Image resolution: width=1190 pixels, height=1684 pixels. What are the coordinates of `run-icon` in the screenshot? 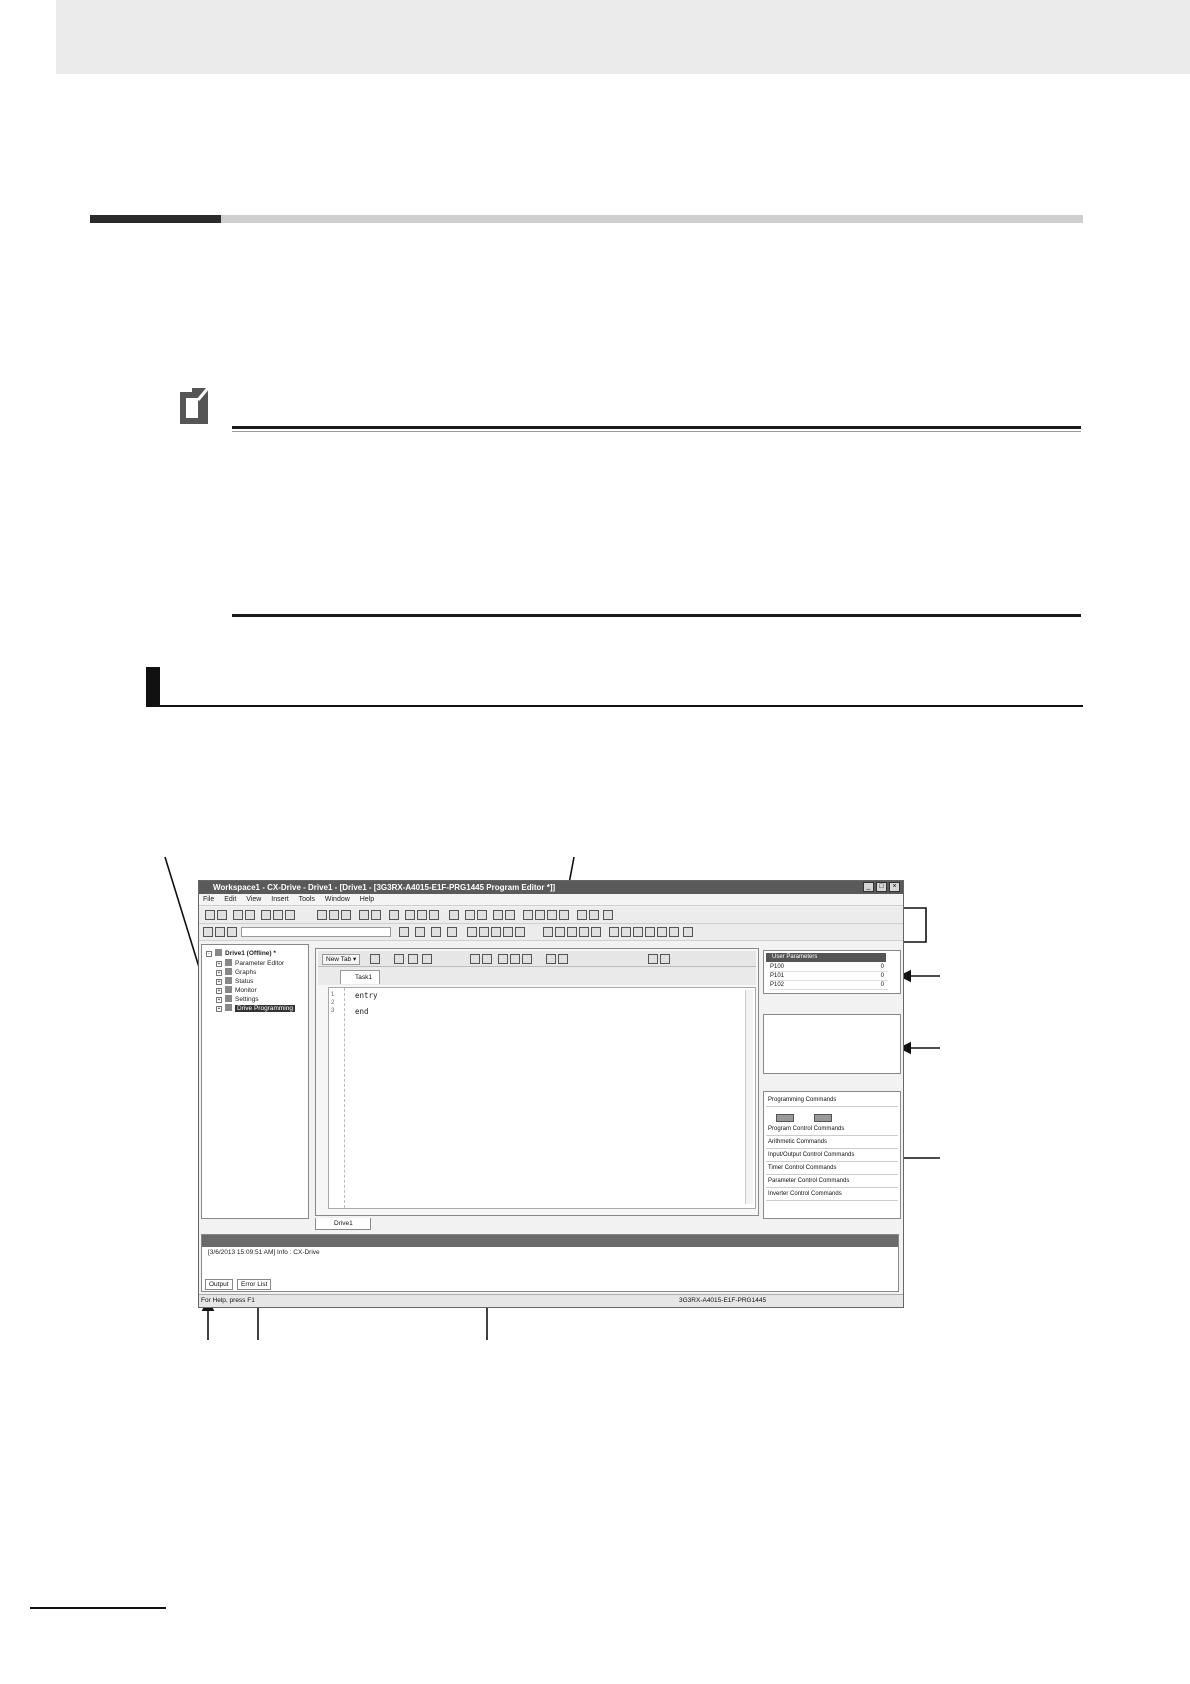 It's located at (528, 915).